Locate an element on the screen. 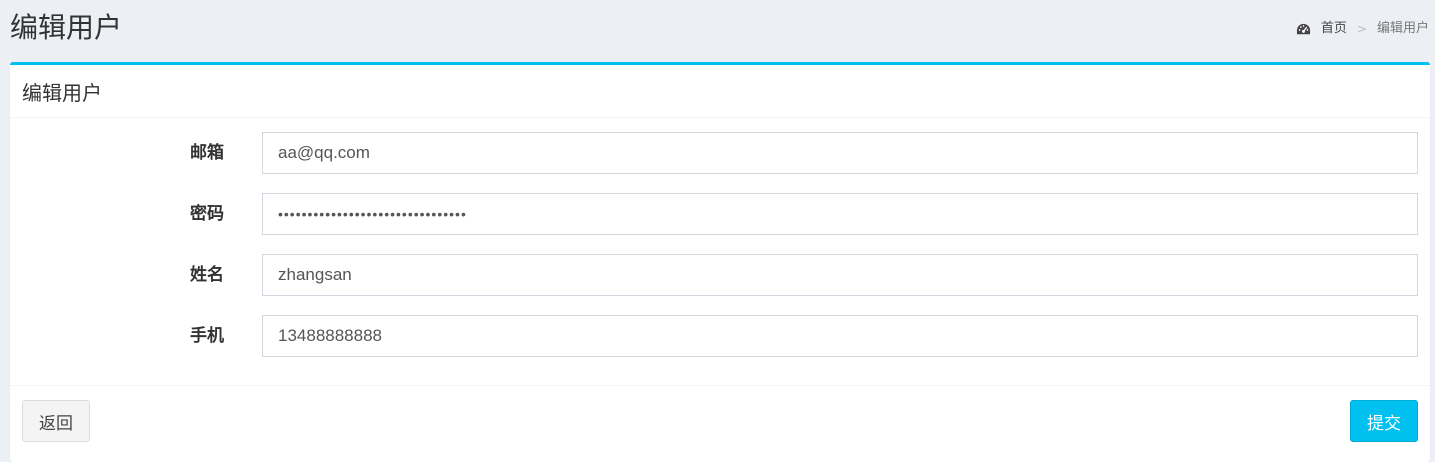 This screenshot has height=462, width=1435. phone-field is located at coordinates (840, 336).